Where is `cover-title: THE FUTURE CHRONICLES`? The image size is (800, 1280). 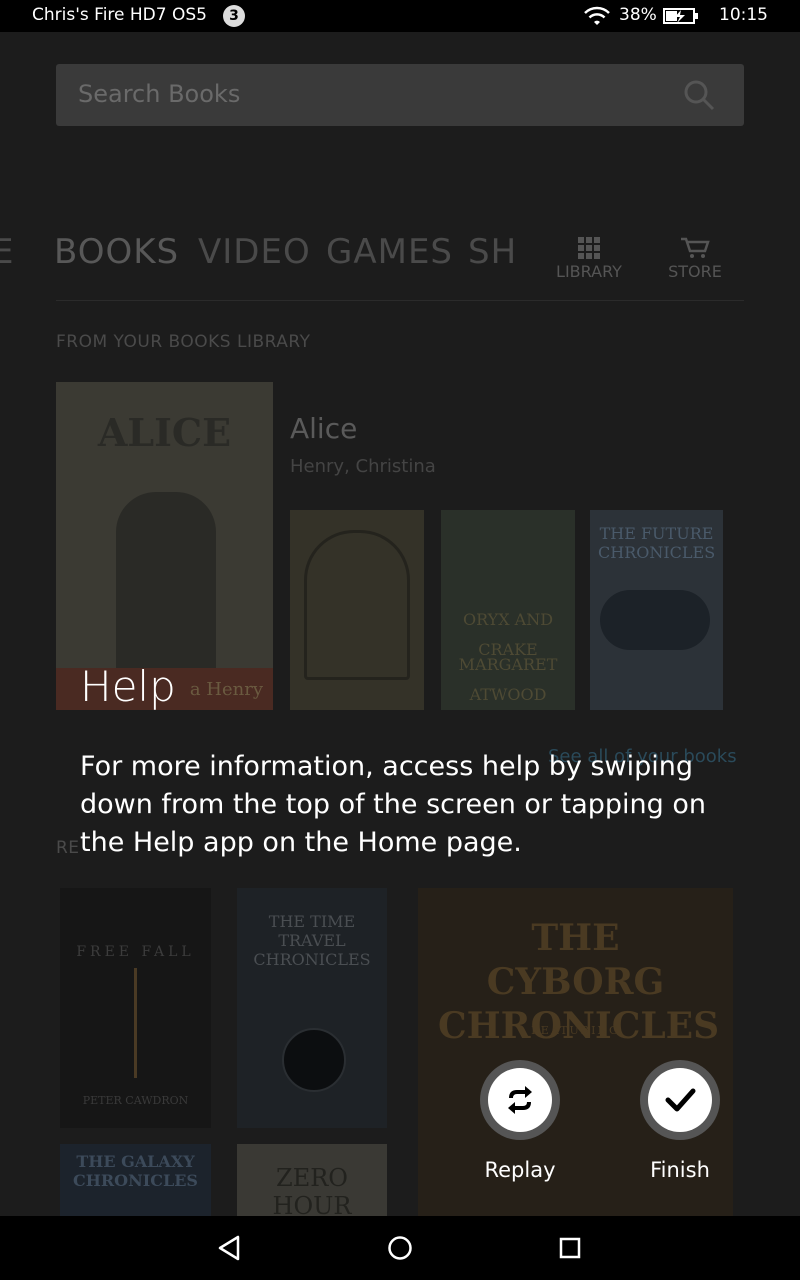
cover-title: THE FUTURE CHRONICLES is located at coordinates (657, 543).